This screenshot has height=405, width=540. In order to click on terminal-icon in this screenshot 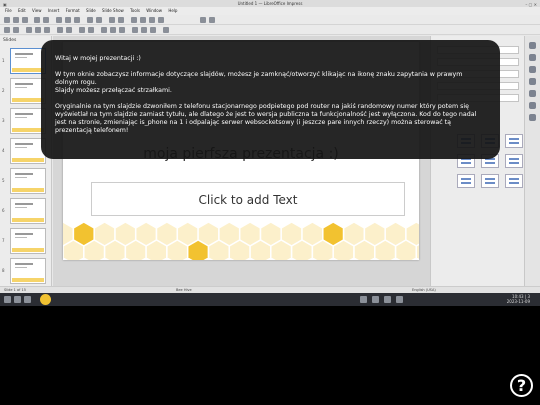, I will do `click(27, 299)`.